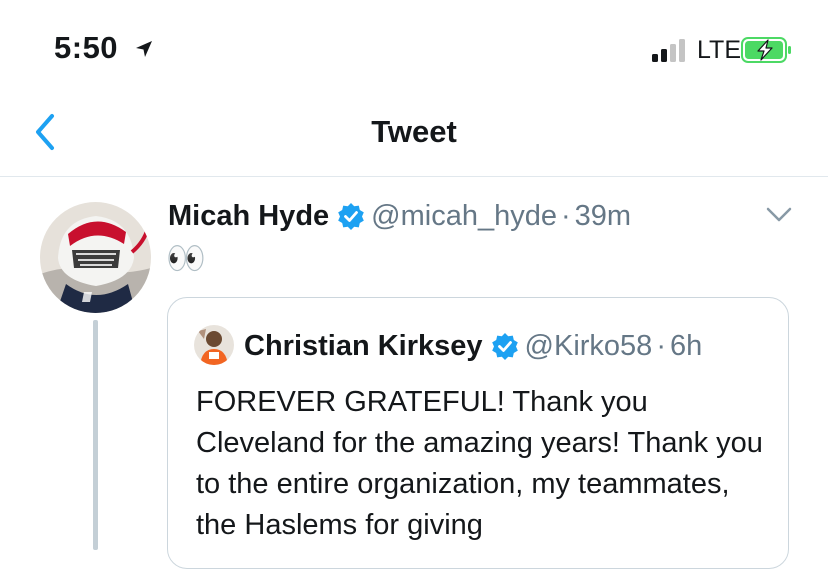 This screenshot has height=569, width=828. Describe the element at coordinates (766, 50) in the screenshot. I see `battery-charging-icon` at that location.